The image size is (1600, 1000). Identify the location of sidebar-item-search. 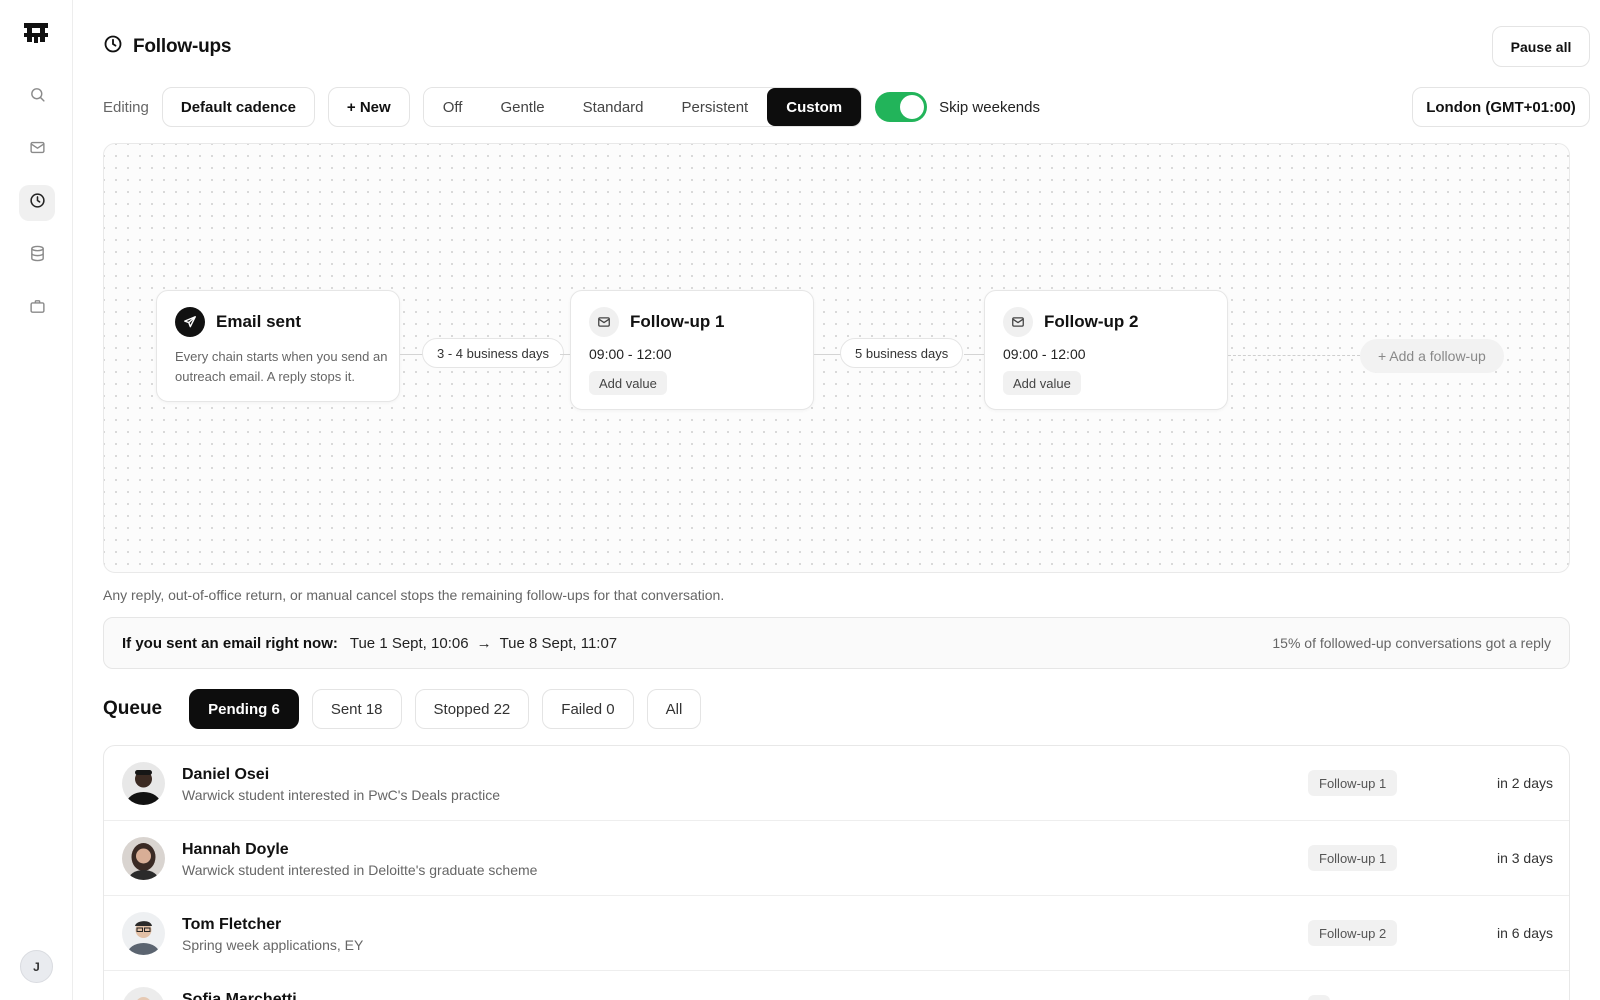
(37, 97).